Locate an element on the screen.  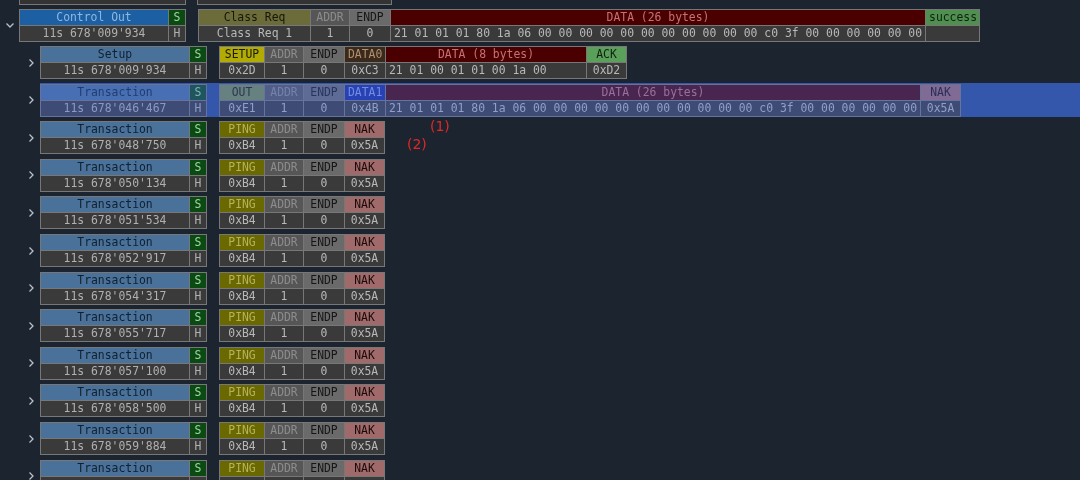
field-value: 21 01 01 01 80 1a 06 00 00 00 00 00 00 00 00 00 00 00 c0 3f 00 00 00 00 00 00 is located at coordinates (658, 33).